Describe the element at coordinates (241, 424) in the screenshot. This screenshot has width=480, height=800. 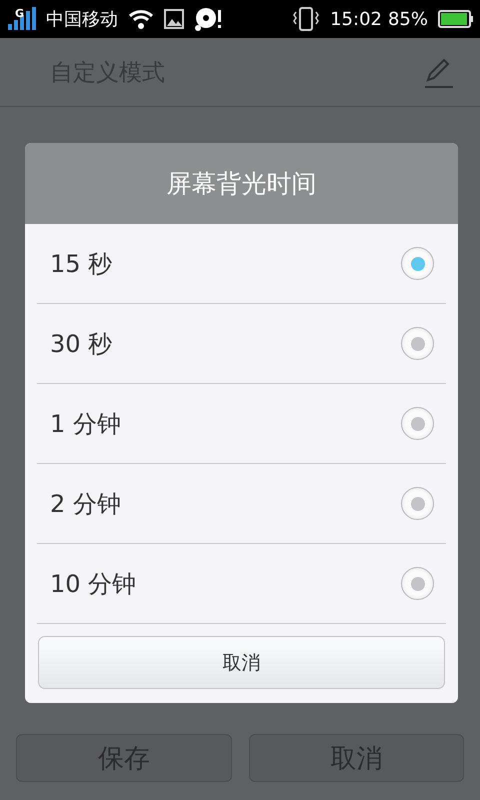
I see `option-row: 1 分钟` at that location.